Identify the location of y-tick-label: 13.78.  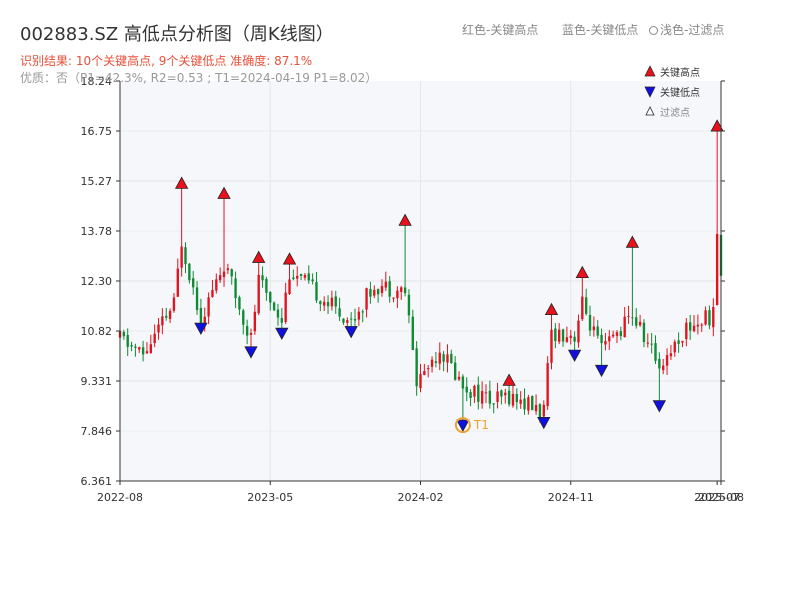
(97, 231).